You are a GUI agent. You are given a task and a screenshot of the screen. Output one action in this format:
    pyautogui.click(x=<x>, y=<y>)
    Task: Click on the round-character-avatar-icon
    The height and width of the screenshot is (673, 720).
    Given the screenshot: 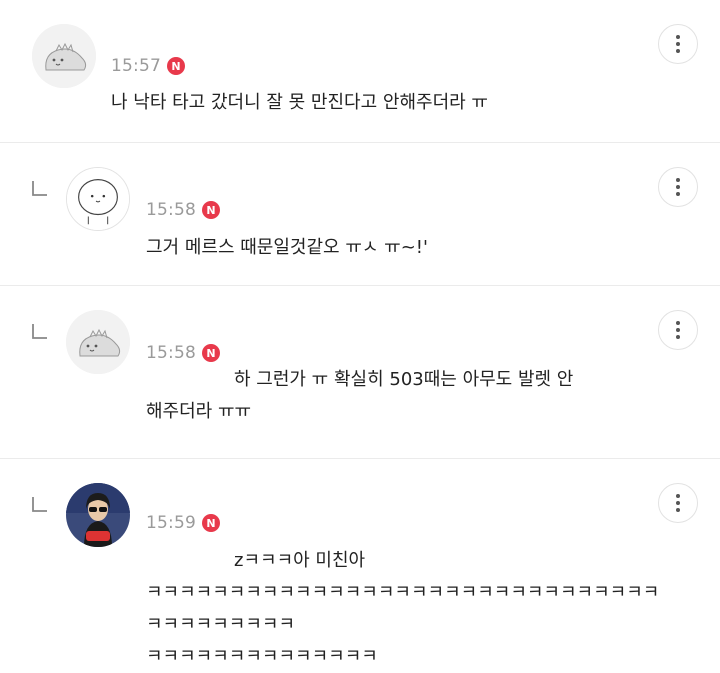 What is the action you would take?
    pyautogui.click(x=98, y=199)
    